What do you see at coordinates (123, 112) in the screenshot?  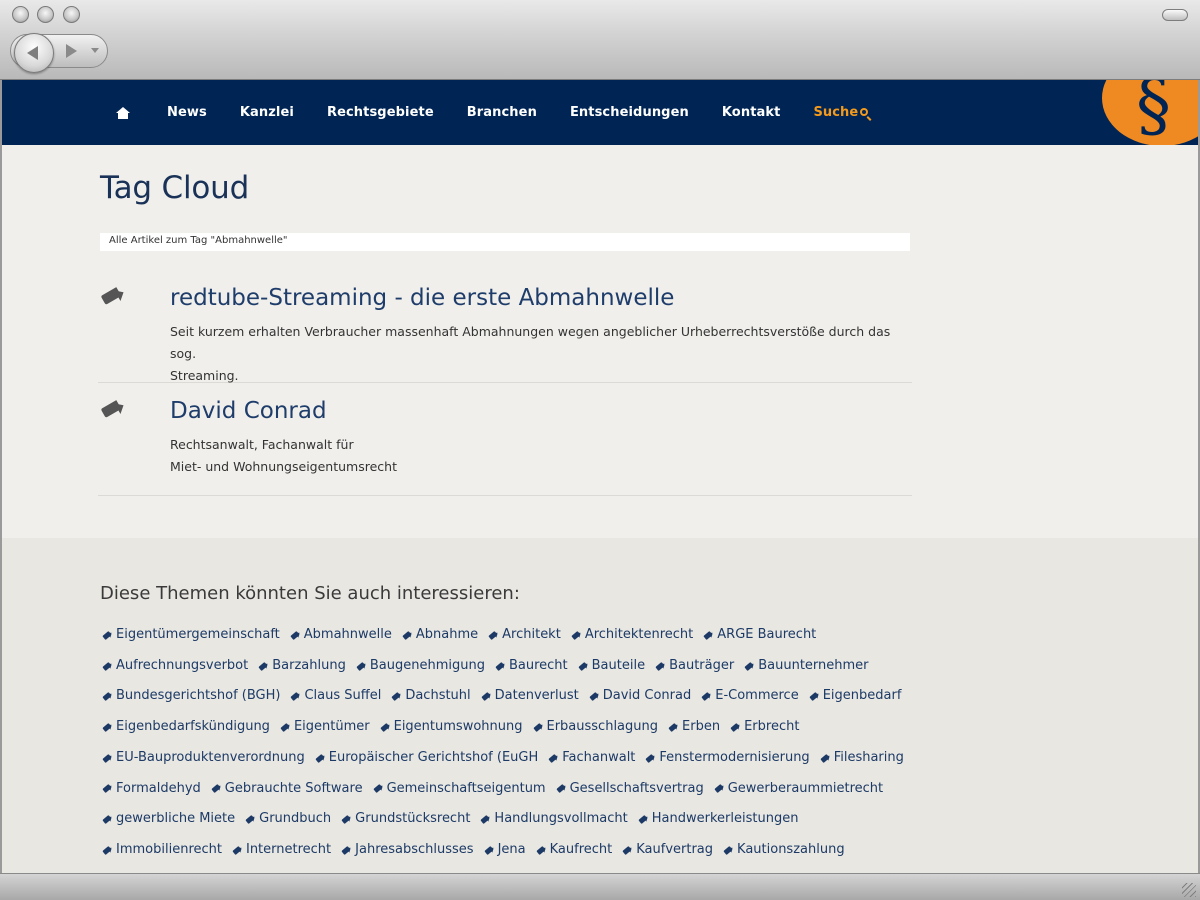 I see `home-icon` at bounding box center [123, 112].